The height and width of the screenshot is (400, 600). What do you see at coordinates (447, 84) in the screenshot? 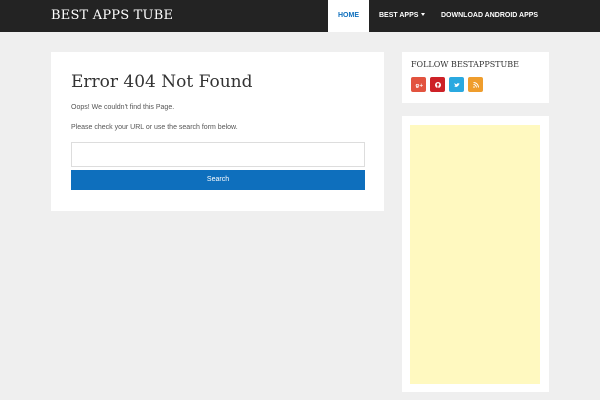
I see `social-icons: g+` at bounding box center [447, 84].